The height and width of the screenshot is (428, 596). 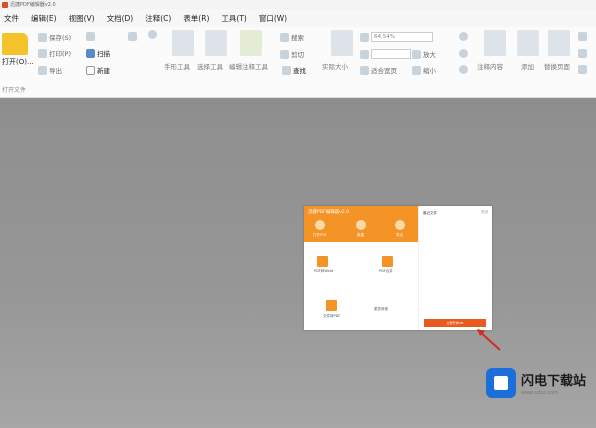 I want to click on enlarge-label: 放大, so click(x=429, y=55).